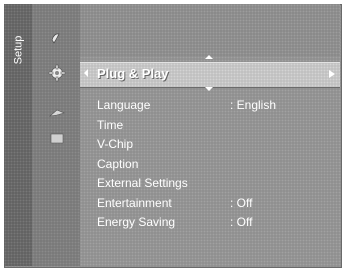 The height and width of the screenshot is (270, 344). Describe the element at coordinates (134, 202) in the screenshot. I see `menu-item-label: Entertainment` at that location.